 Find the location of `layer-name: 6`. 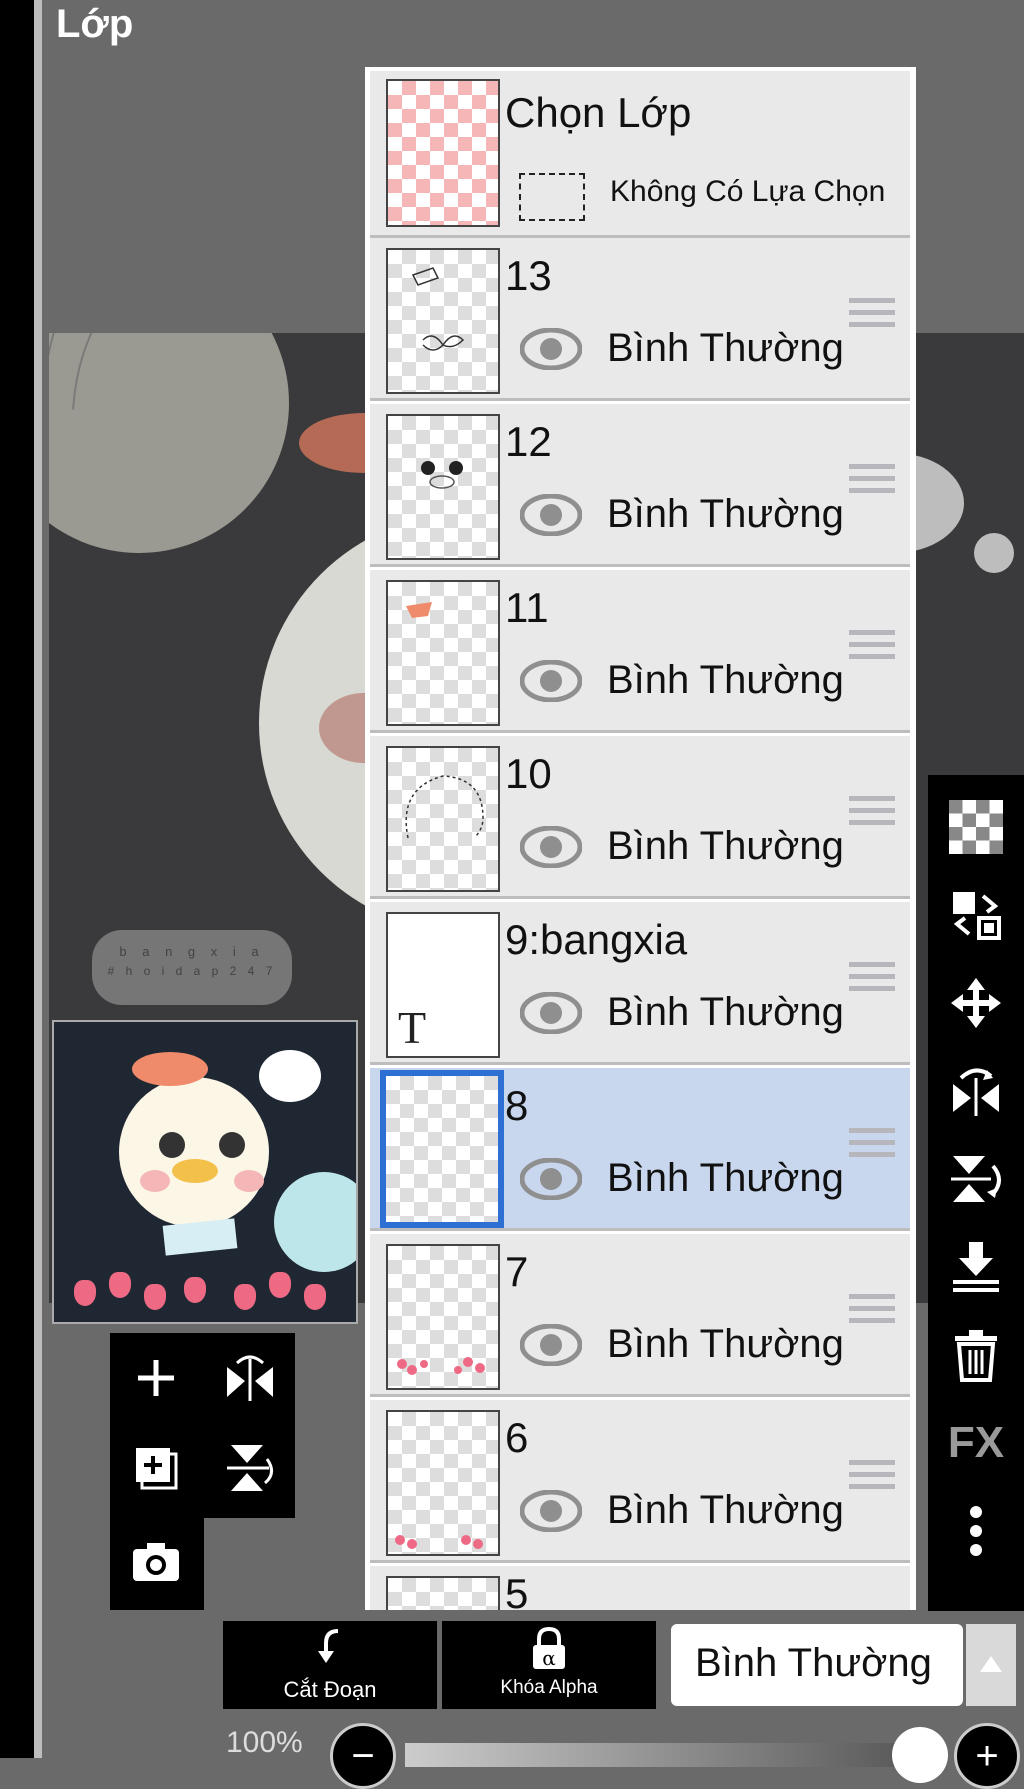

layer-name: 6 is located at coordinates (517, 1437).